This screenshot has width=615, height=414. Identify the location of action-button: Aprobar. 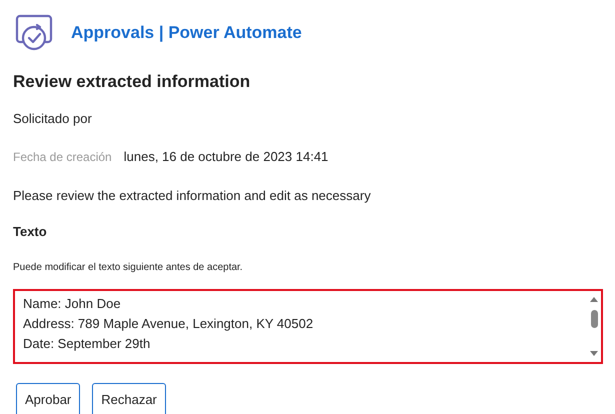
(48, 398).